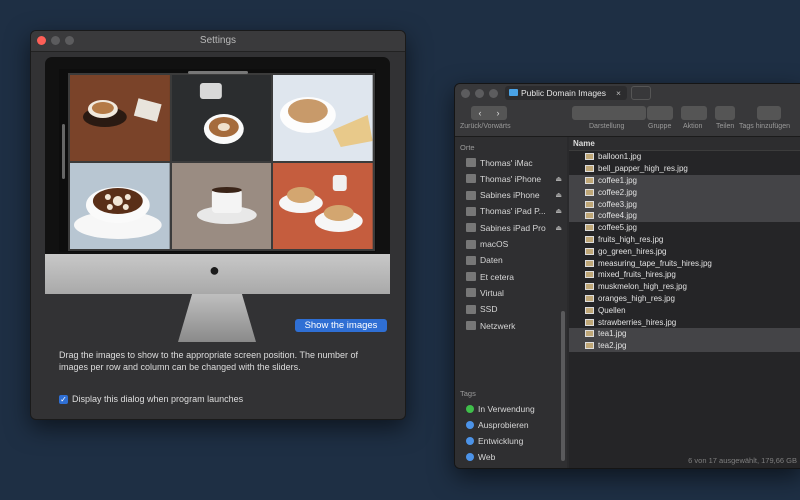 Image resolution: width=800 pixels, height=500 pixels. What do you see at coordinates (513, 92) in the screenshot?
I see `folder-icon` at bounding box center [513, 92].